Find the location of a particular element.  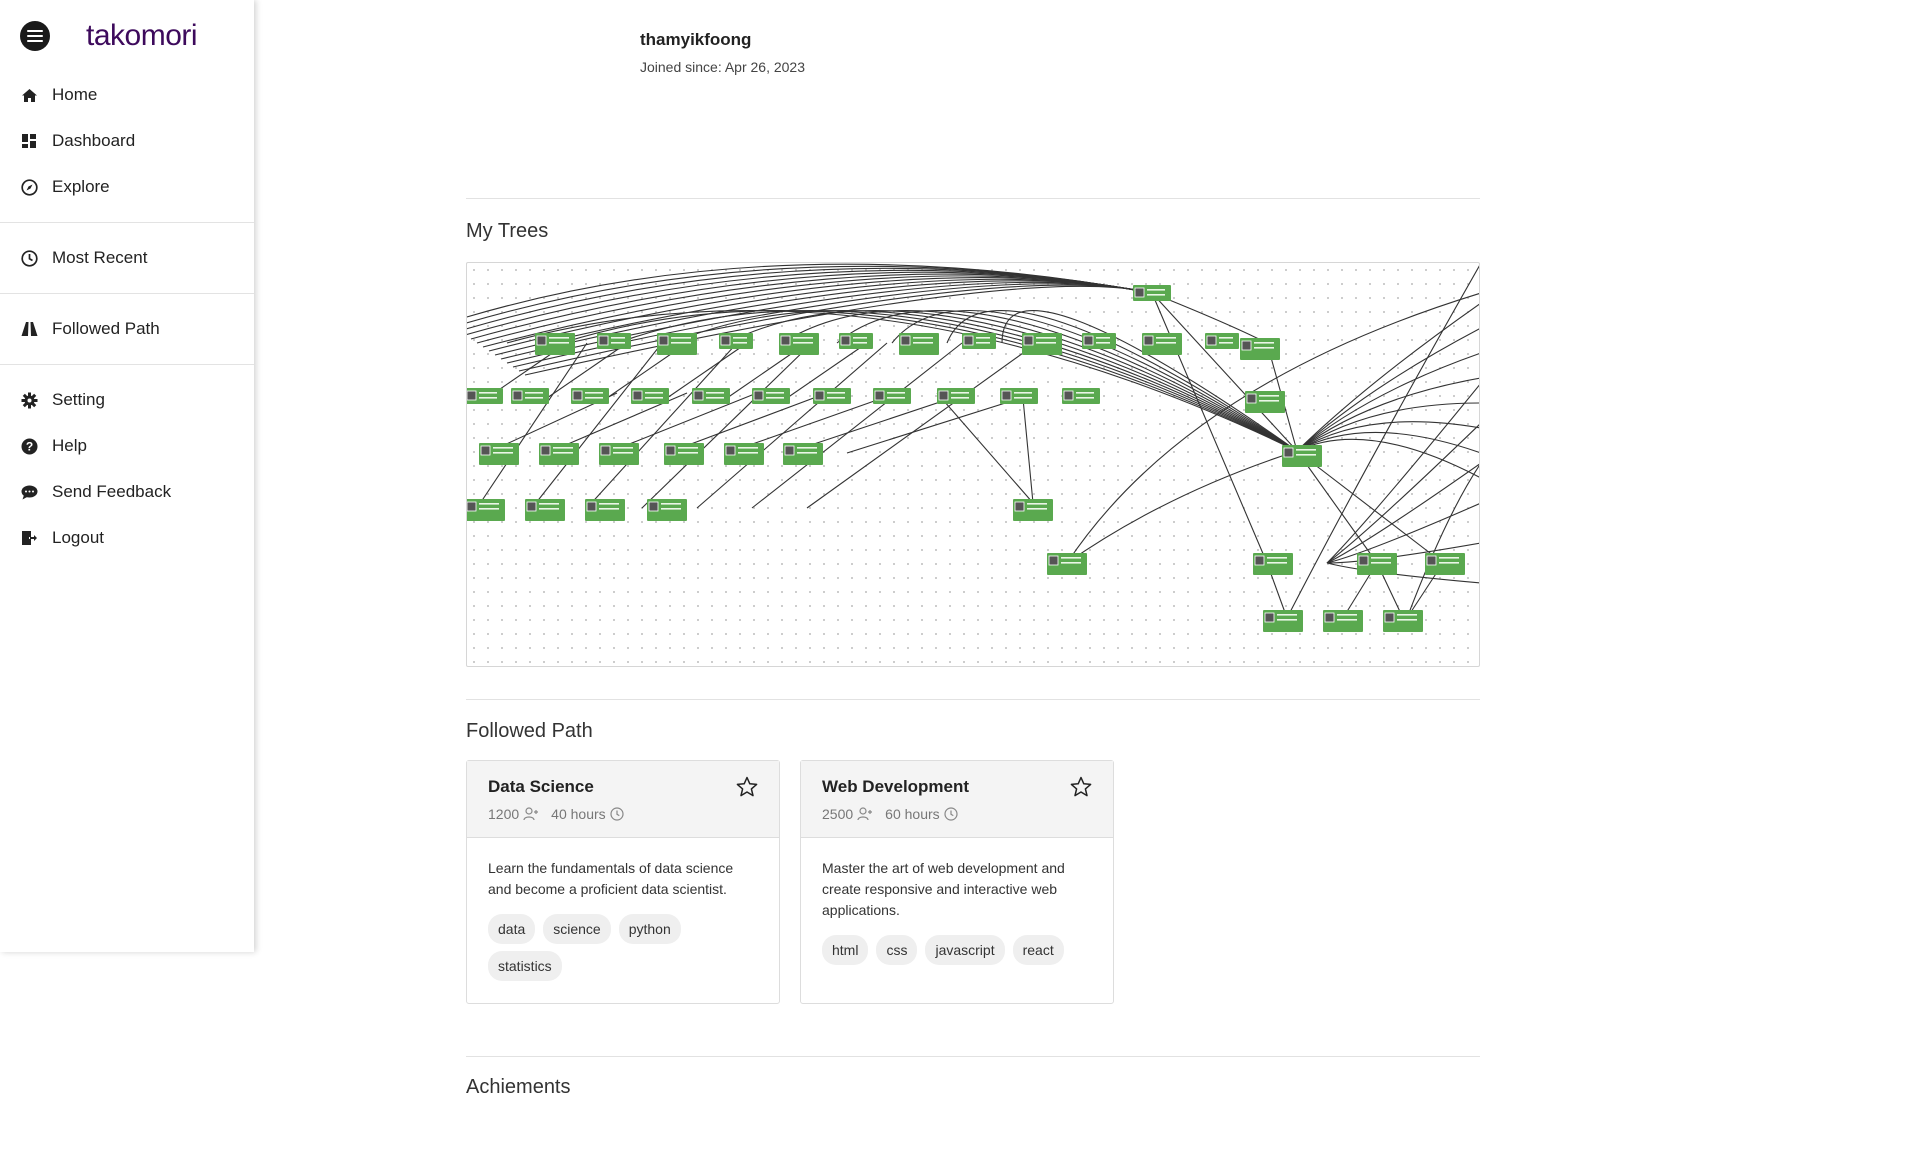

duration: 40 hours is located at coordinates (587, 814).